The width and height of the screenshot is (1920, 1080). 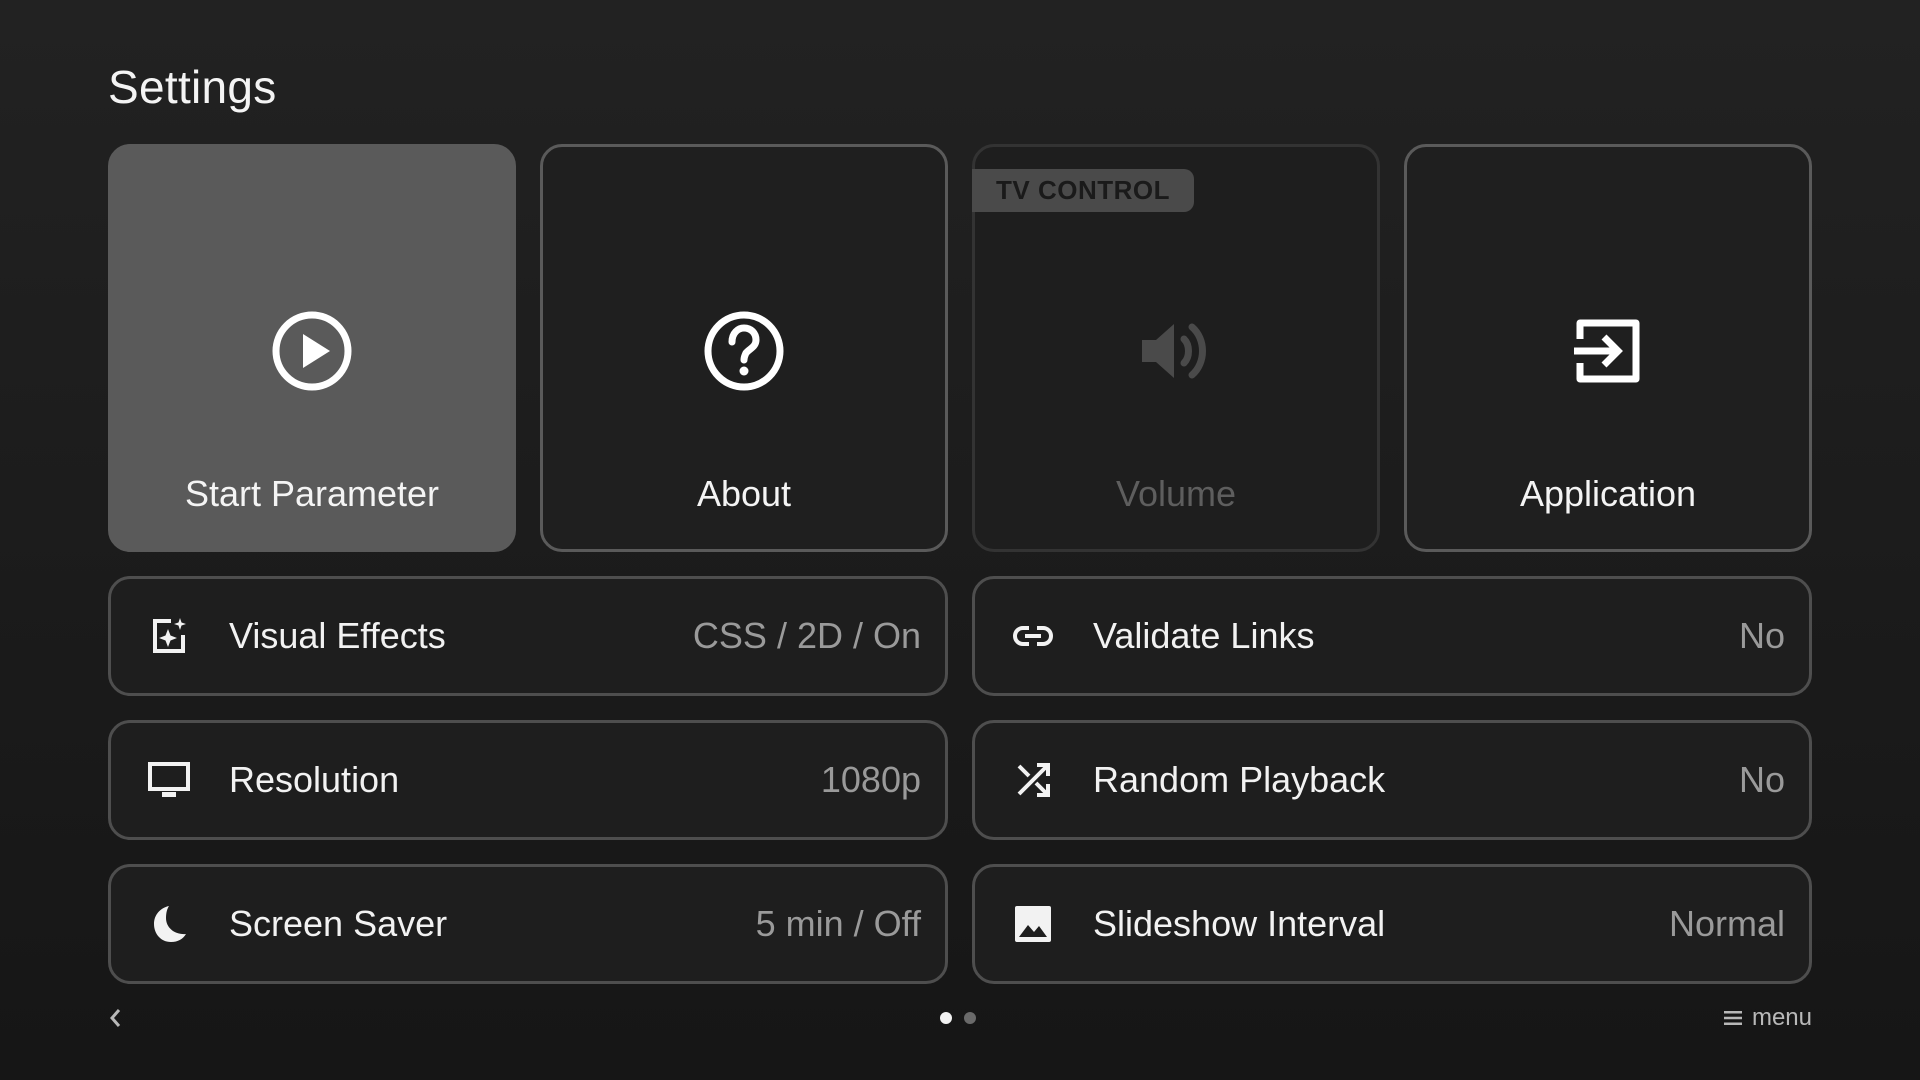 I want to click on tile-about: About, so click(x=744, y=348).